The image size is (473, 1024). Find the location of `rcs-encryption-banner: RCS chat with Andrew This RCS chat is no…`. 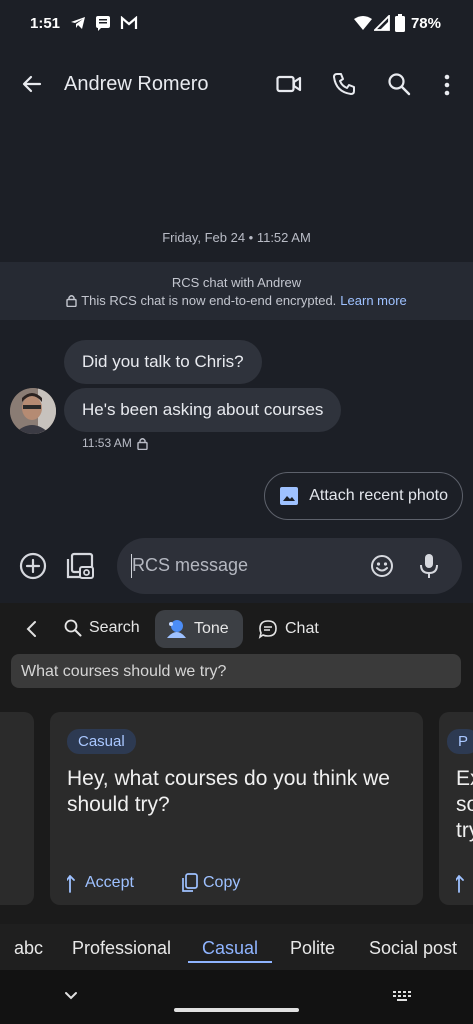

rcs-encryption-banner: RCS chat with Andrew This RCS chat is no… is located at coordinates (236, 291).